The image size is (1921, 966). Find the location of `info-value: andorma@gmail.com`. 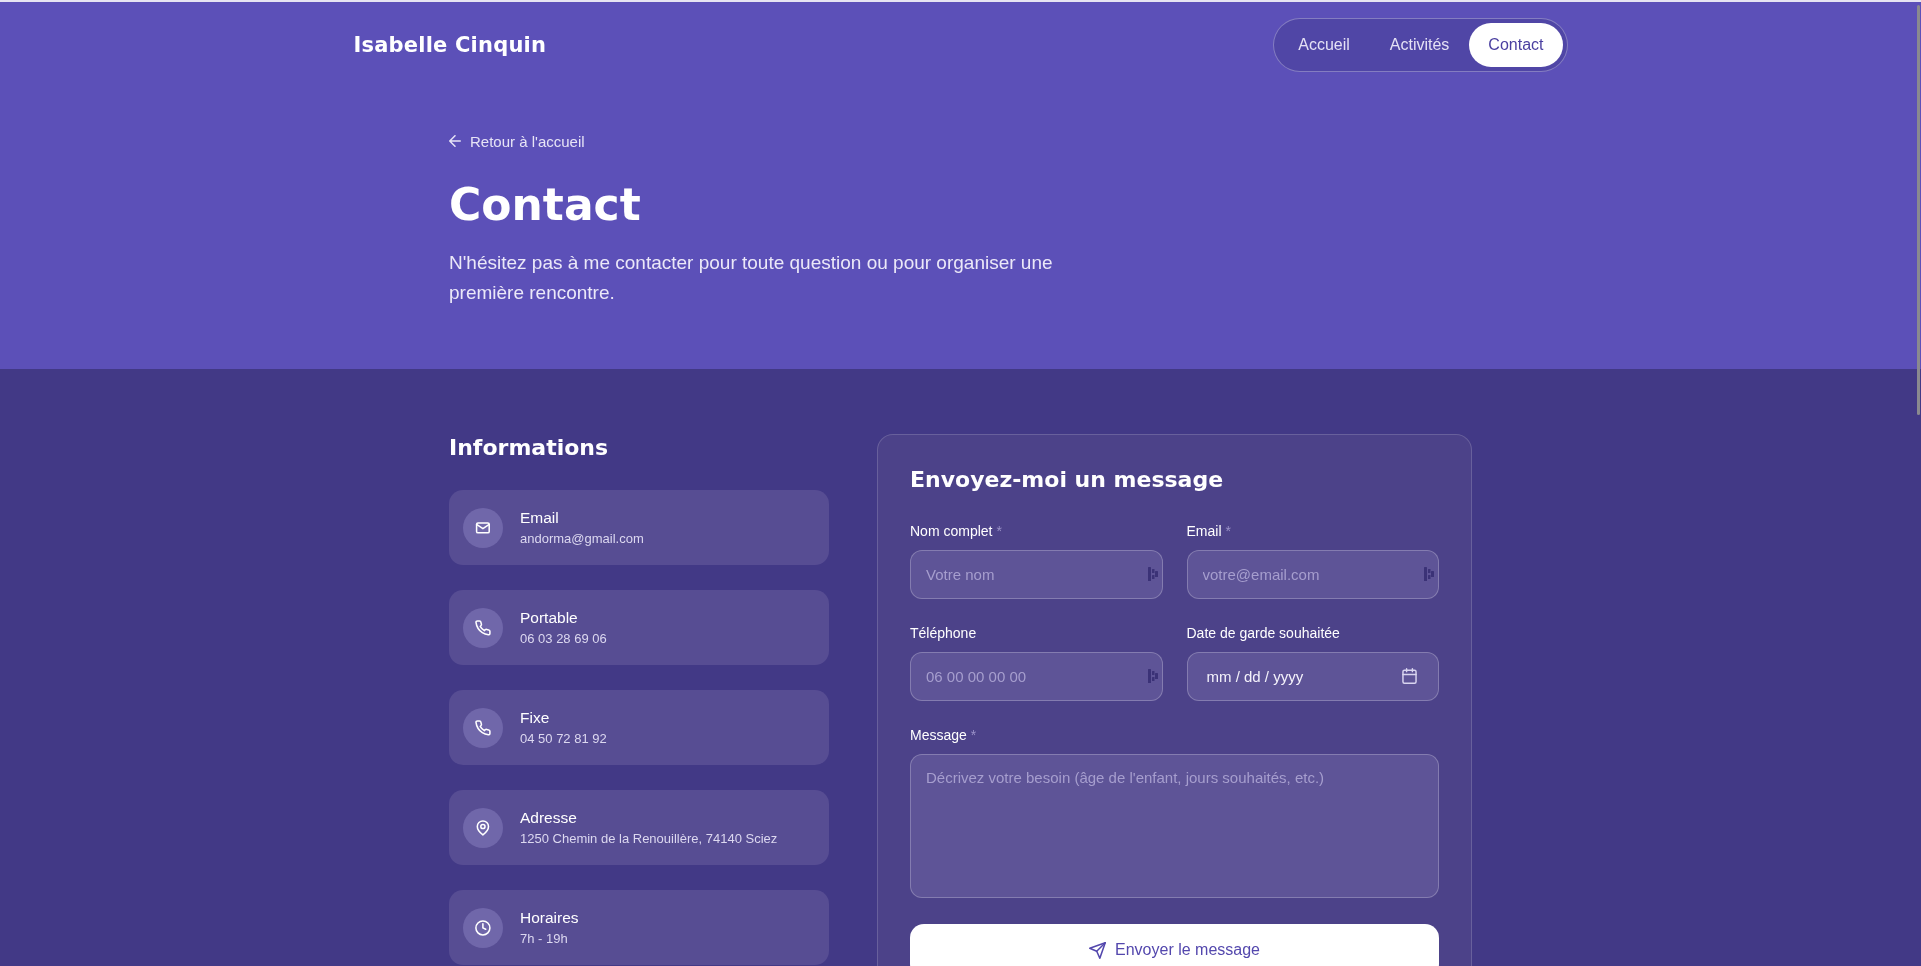

info-value: andorma@gmail.com is located at coordinates (582, 538).